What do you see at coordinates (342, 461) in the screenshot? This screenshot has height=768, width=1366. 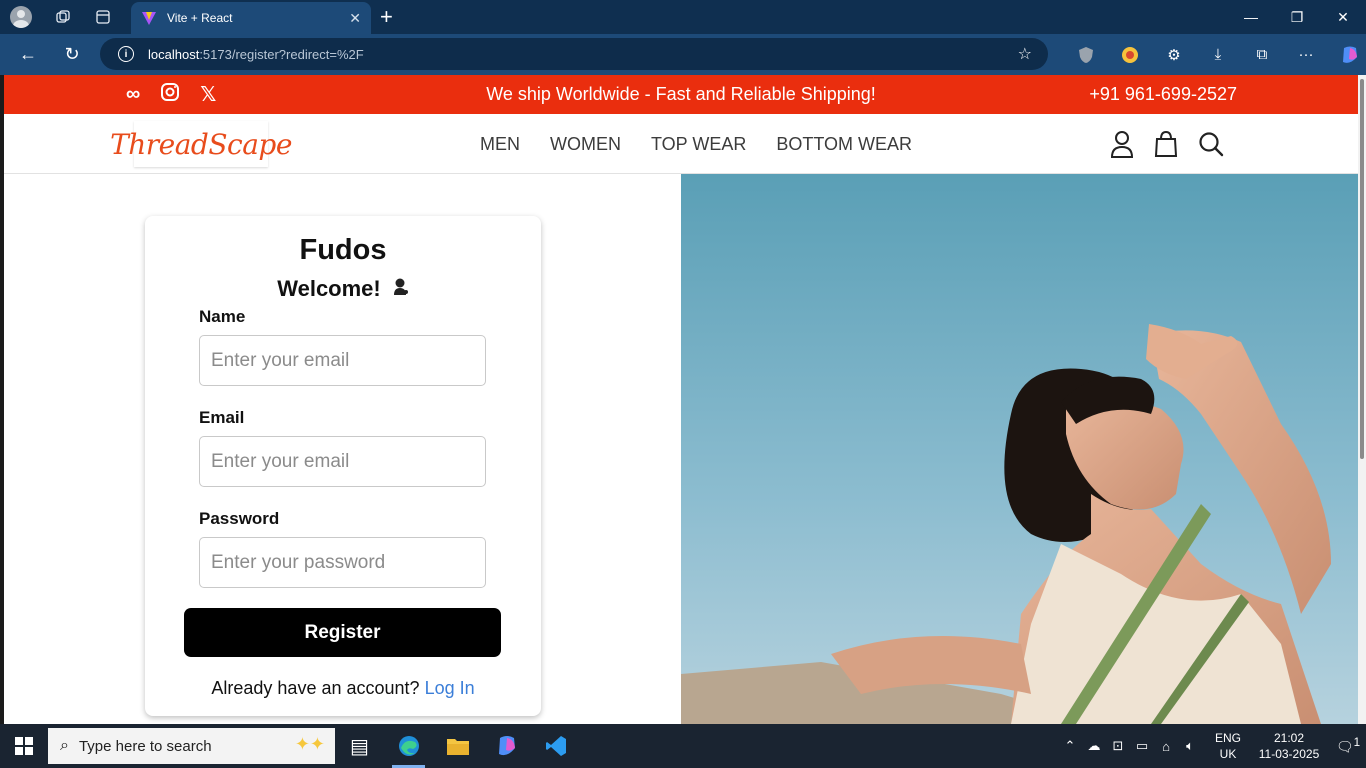 I see `email-input` at bounding box center [342, 461].